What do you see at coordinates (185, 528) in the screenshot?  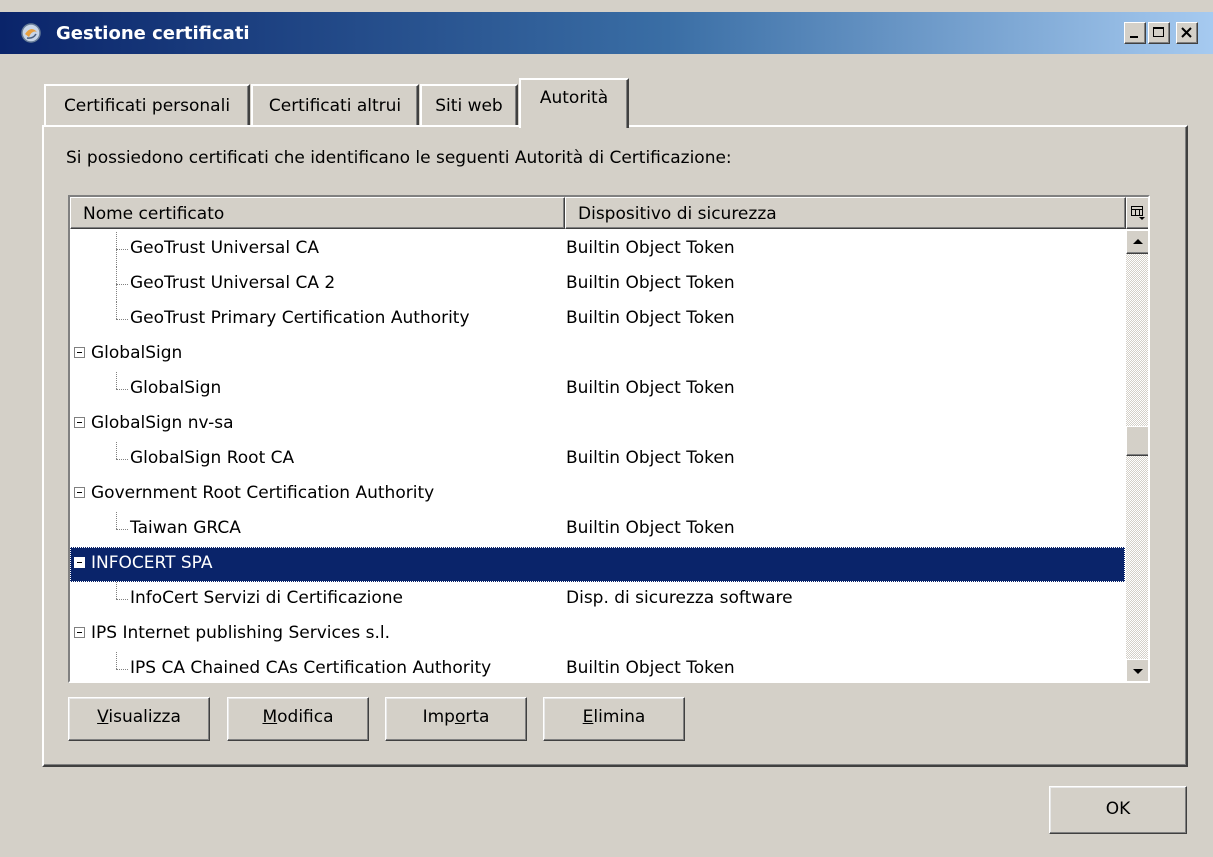 I see `certificate-name: Taiwan GRCA` at bounding box center [185, 528].